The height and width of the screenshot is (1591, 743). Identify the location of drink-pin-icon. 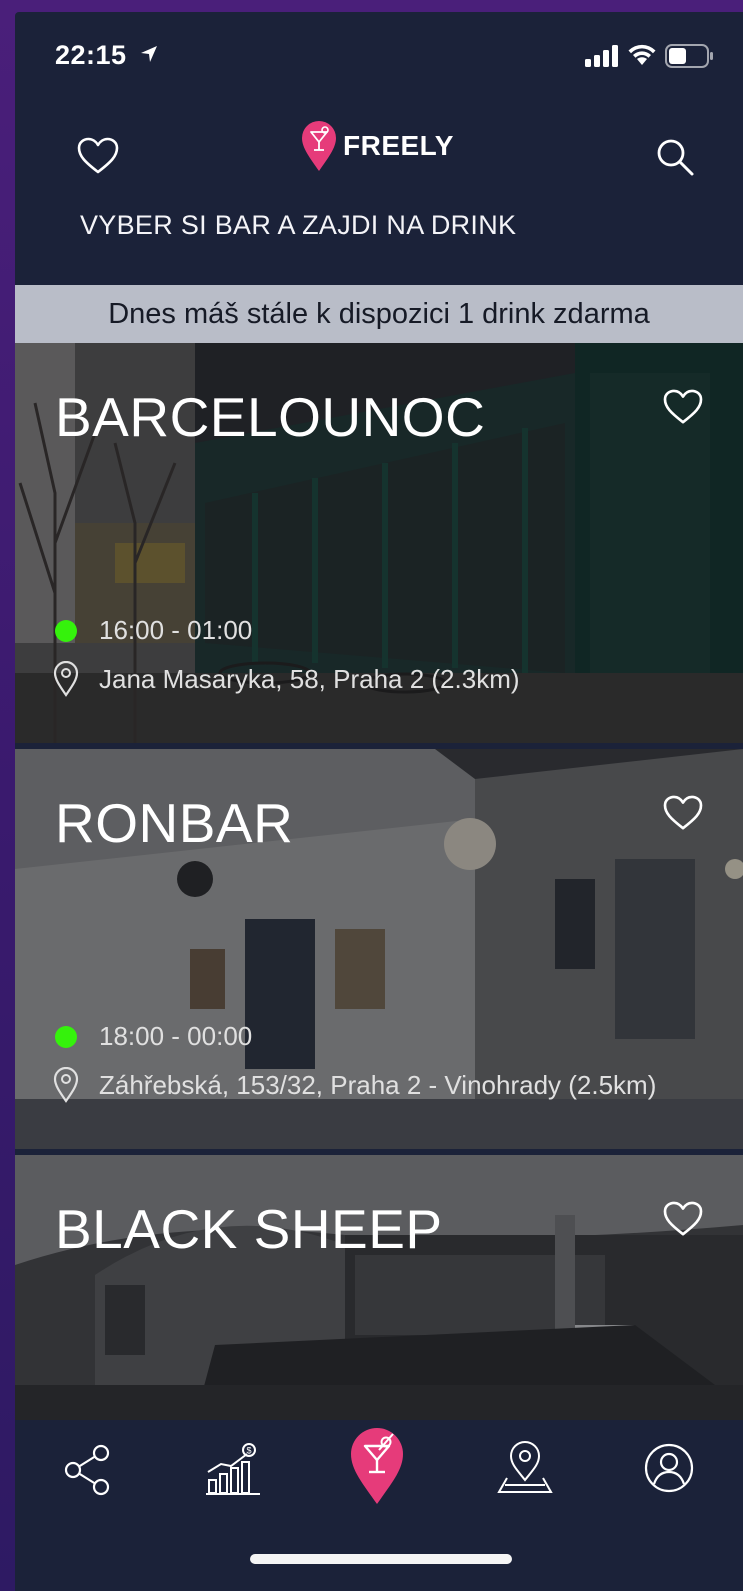
(377, 1466).